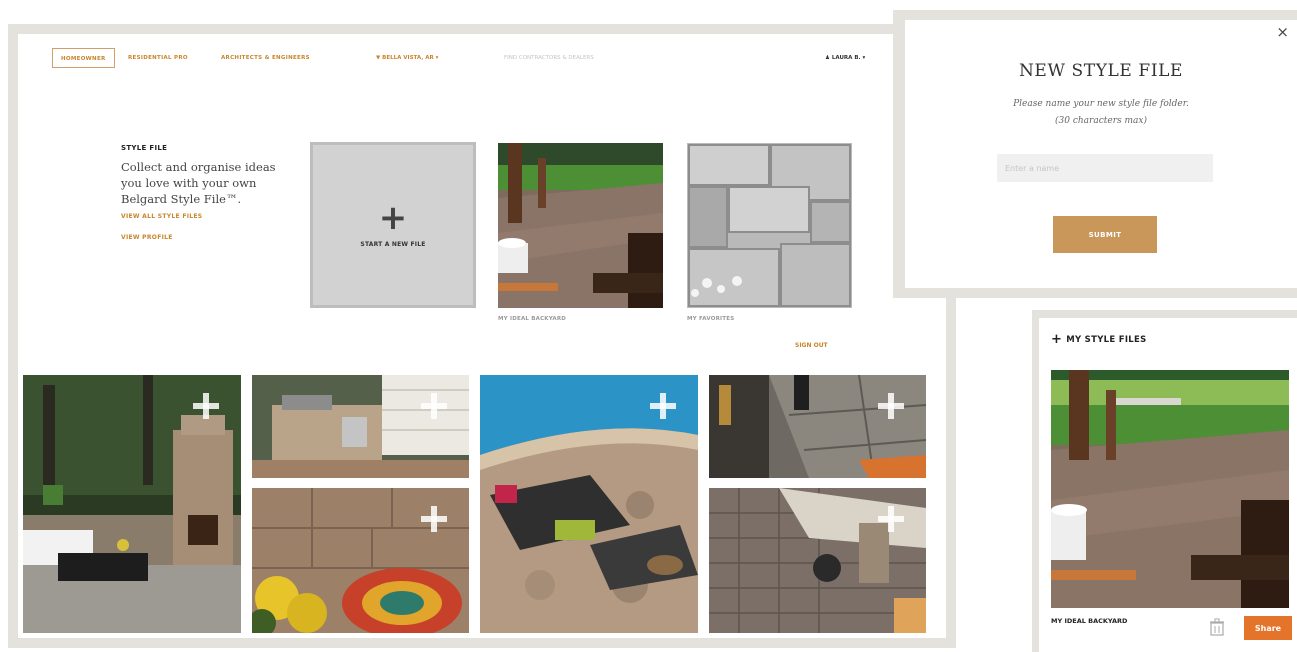 This screenshot has width=1297, height=652. What do you see at coordinates (817, 560) in the screenshot?
I see `grid-tile-cobblestone-cart` at bounding box center [817, 560].